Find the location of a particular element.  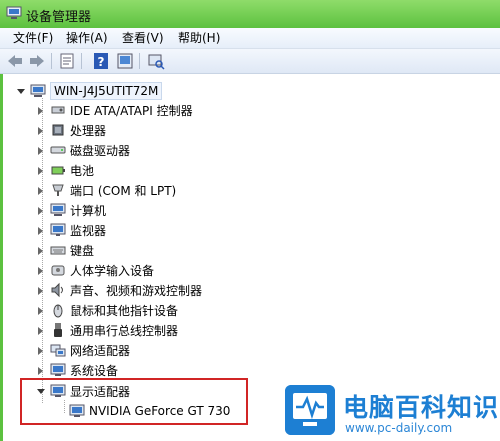

root-label: WIN-J4J5UTIT72M is located at coordinates (106, 91).